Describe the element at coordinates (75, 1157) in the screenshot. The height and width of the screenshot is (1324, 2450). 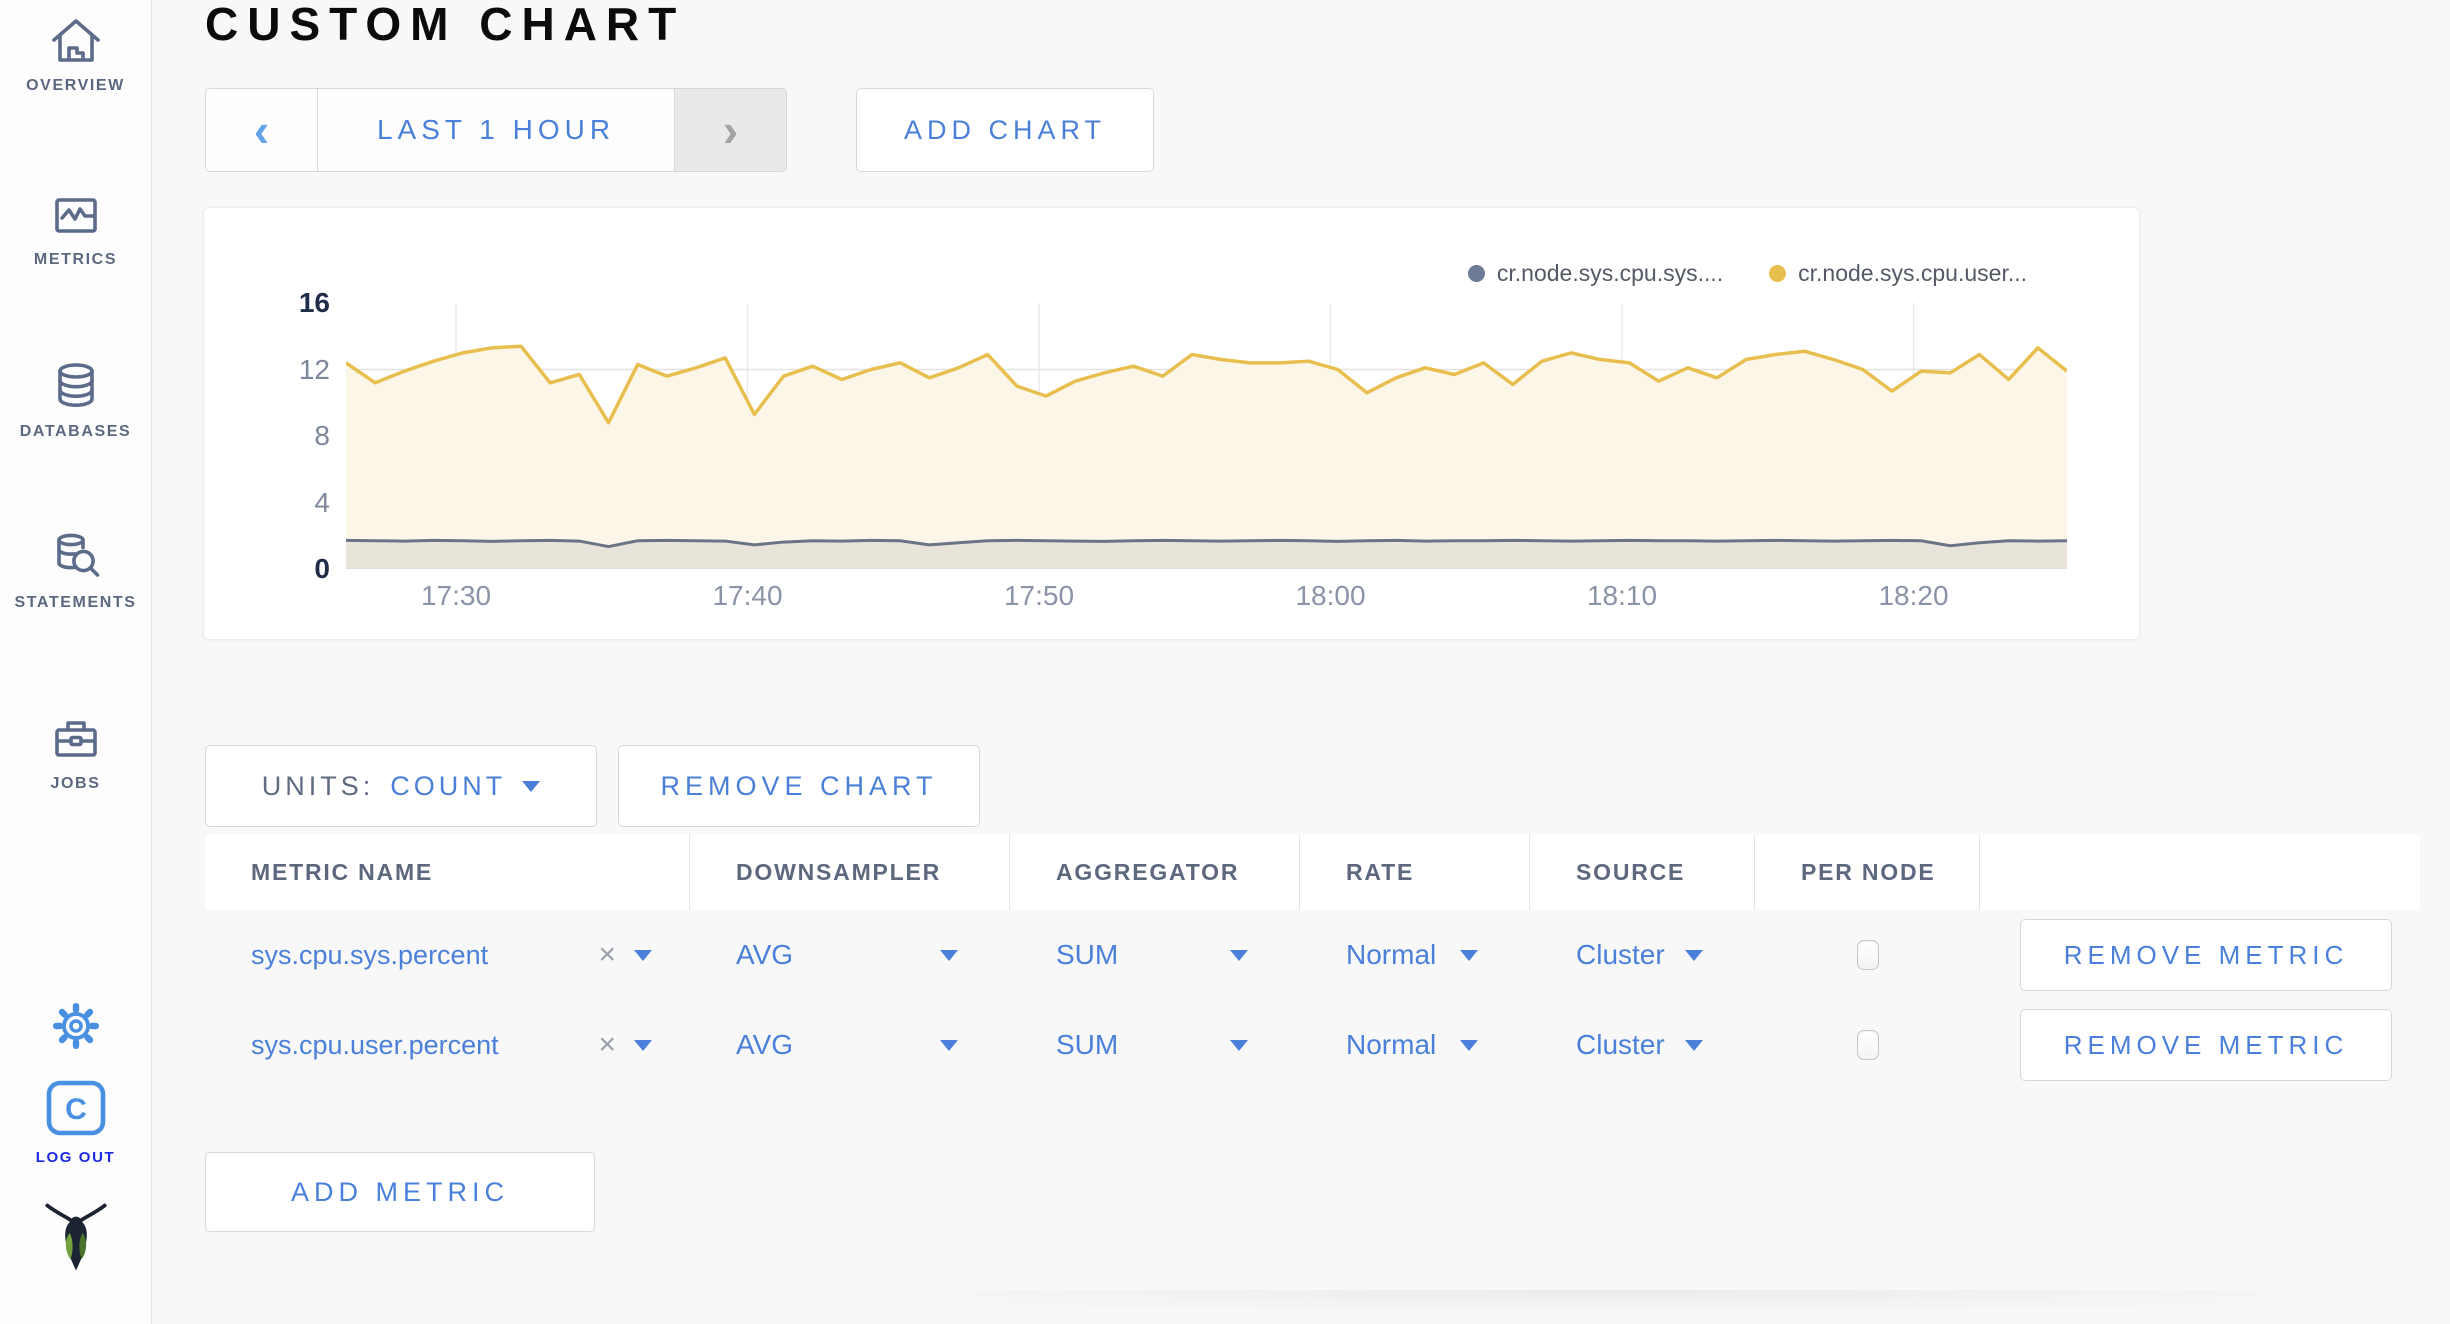
I see `logout-label: LOG OUT` at that location.